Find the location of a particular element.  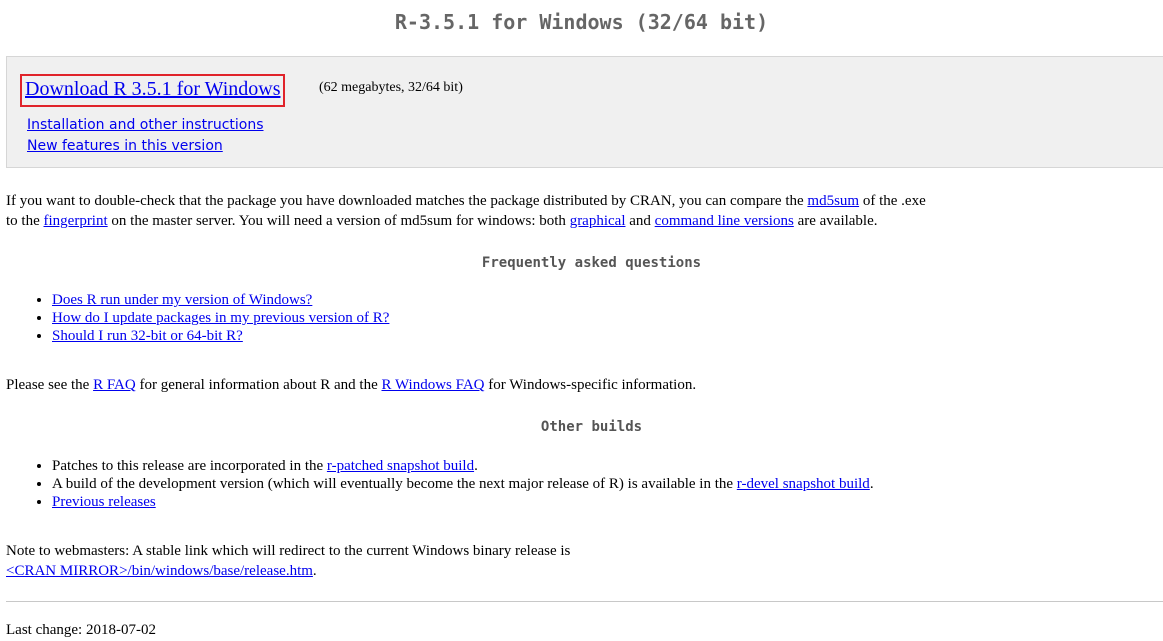

last-change-text: Last change: 2018-07-02 is located at coordinates (81, 630).